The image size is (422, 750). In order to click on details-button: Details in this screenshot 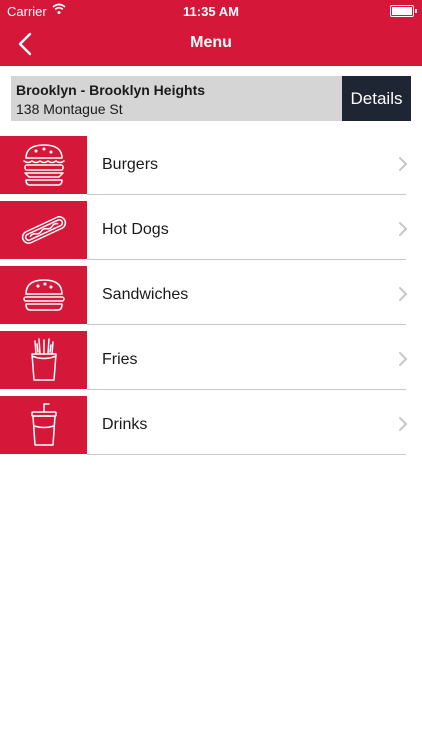, I will do `click(376, 98)`.